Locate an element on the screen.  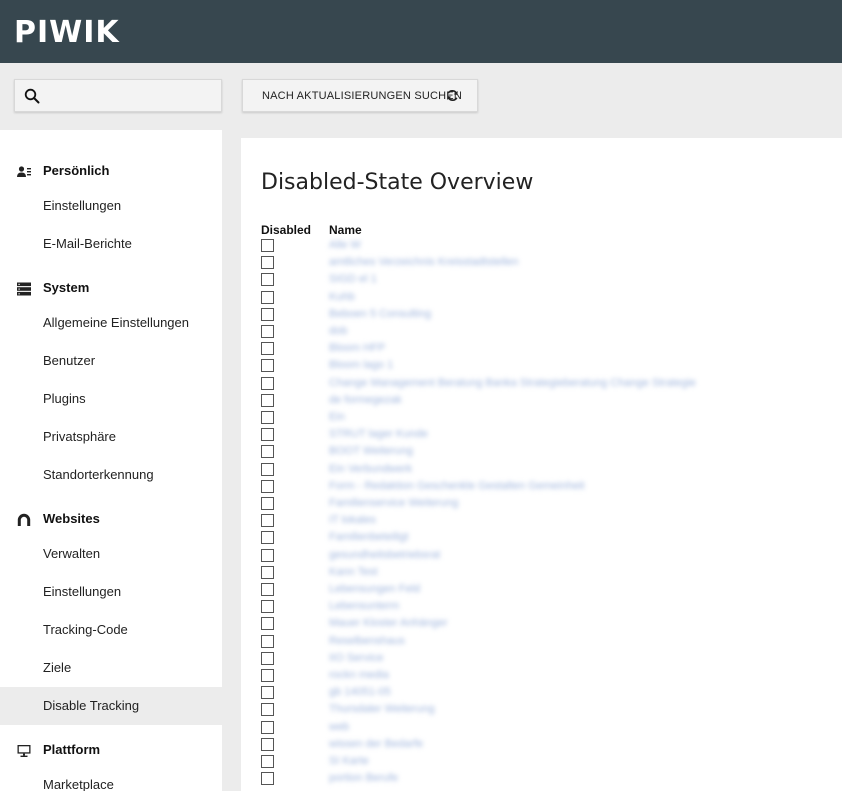
sidebar-item-personal-settings: Einstellungen is located at coordinates (111, 206).